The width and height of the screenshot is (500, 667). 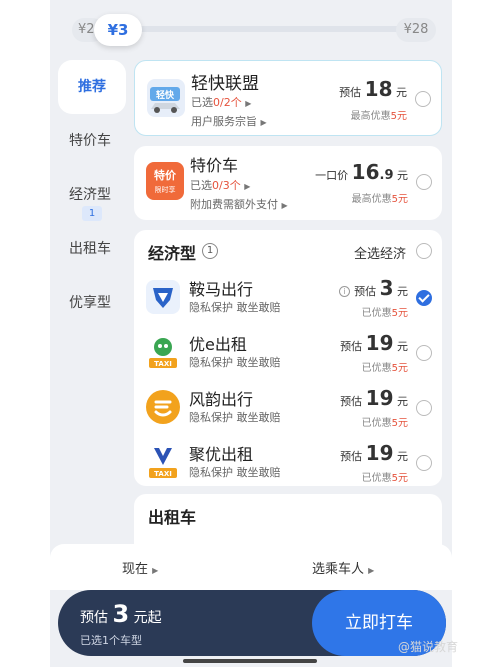 I want to click on select-all-label: 全选经济, so click(x=380, y=252).